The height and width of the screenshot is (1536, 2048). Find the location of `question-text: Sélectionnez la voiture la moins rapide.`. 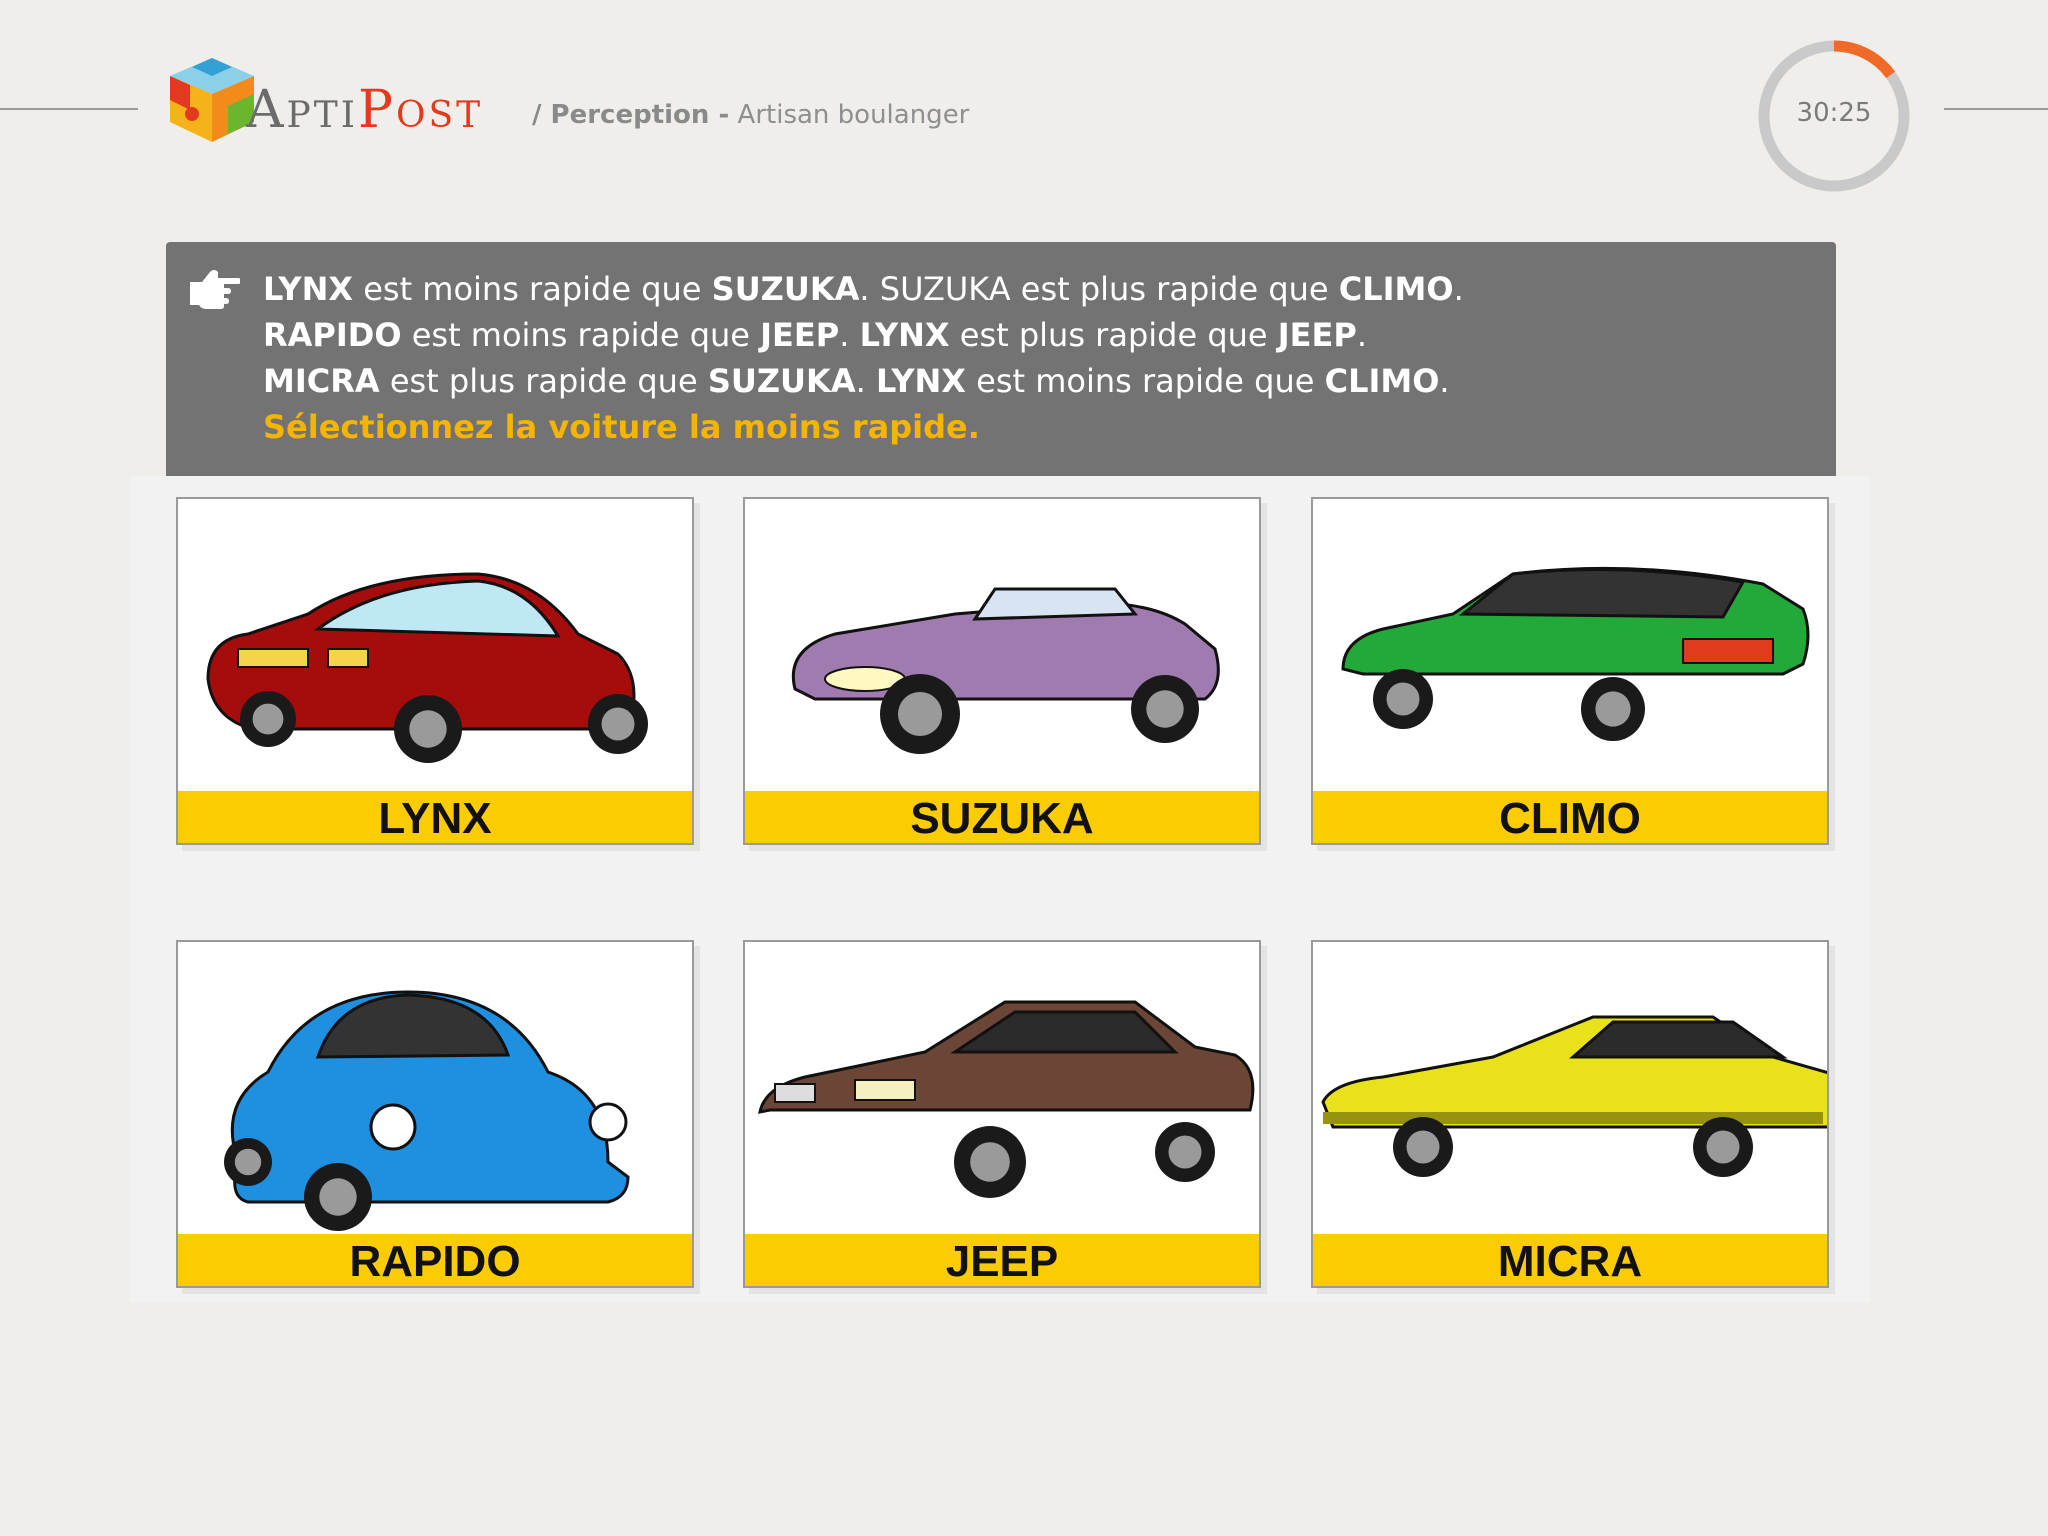

question-text: Sélectionnez la voiture la moins rapide. is located at coordinates (621, 427).